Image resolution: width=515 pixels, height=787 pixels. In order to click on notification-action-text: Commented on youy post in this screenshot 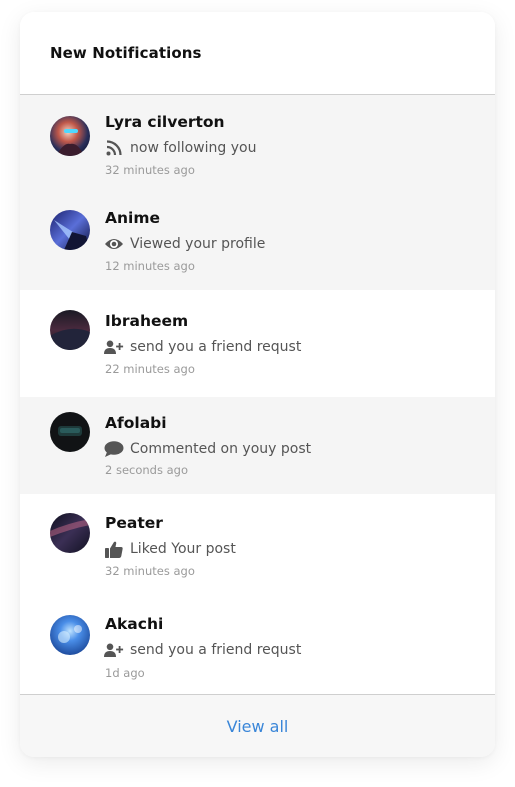, I will do `click(221, 449)`.